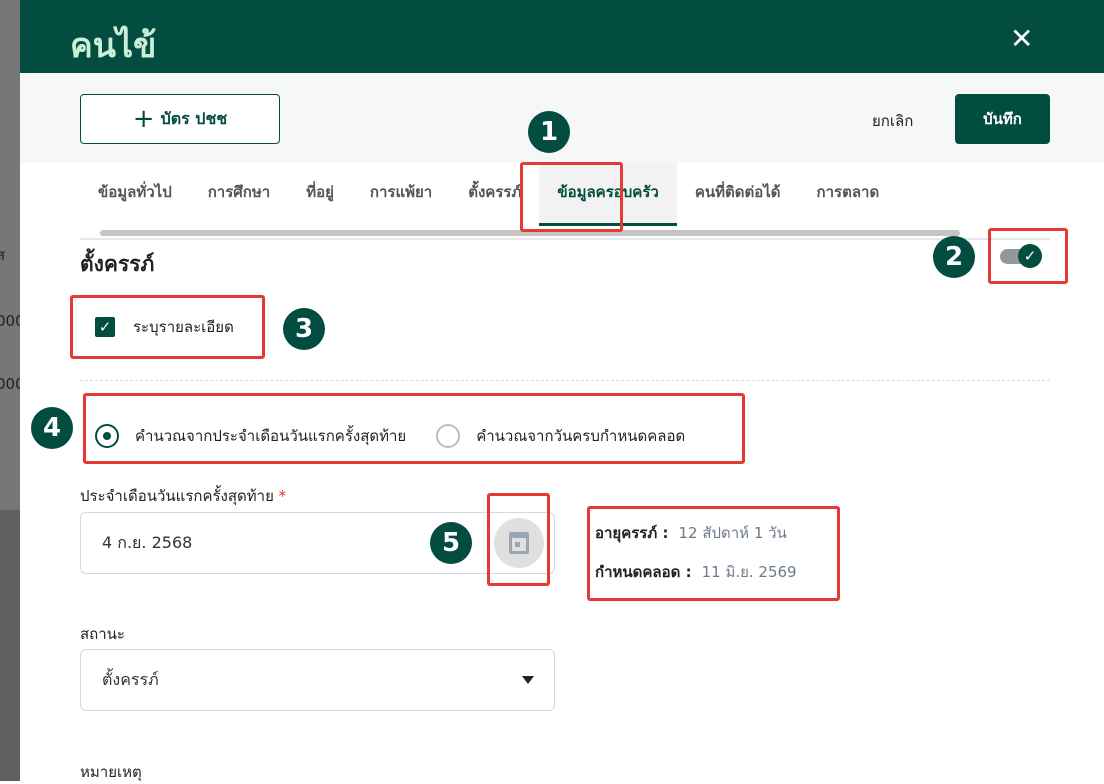  What do you see at coordinates (317, 543) in the screenshot?
I see `lmp-date-input: 4 ก.ย. 2568` at bounding box center [317, 543].